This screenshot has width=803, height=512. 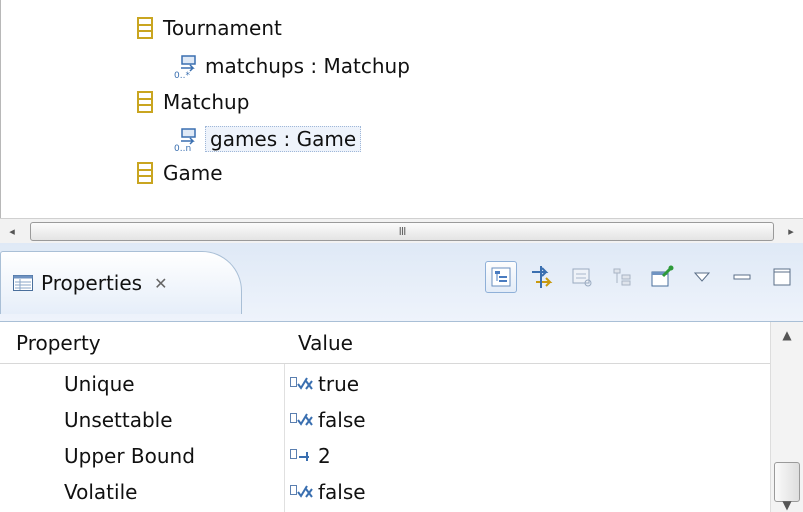 What do you see at coordinates (786, 417) in the screenshot?
I see `vertical-scrollbar: ▲ ▼` at bounding box center [786, 417].